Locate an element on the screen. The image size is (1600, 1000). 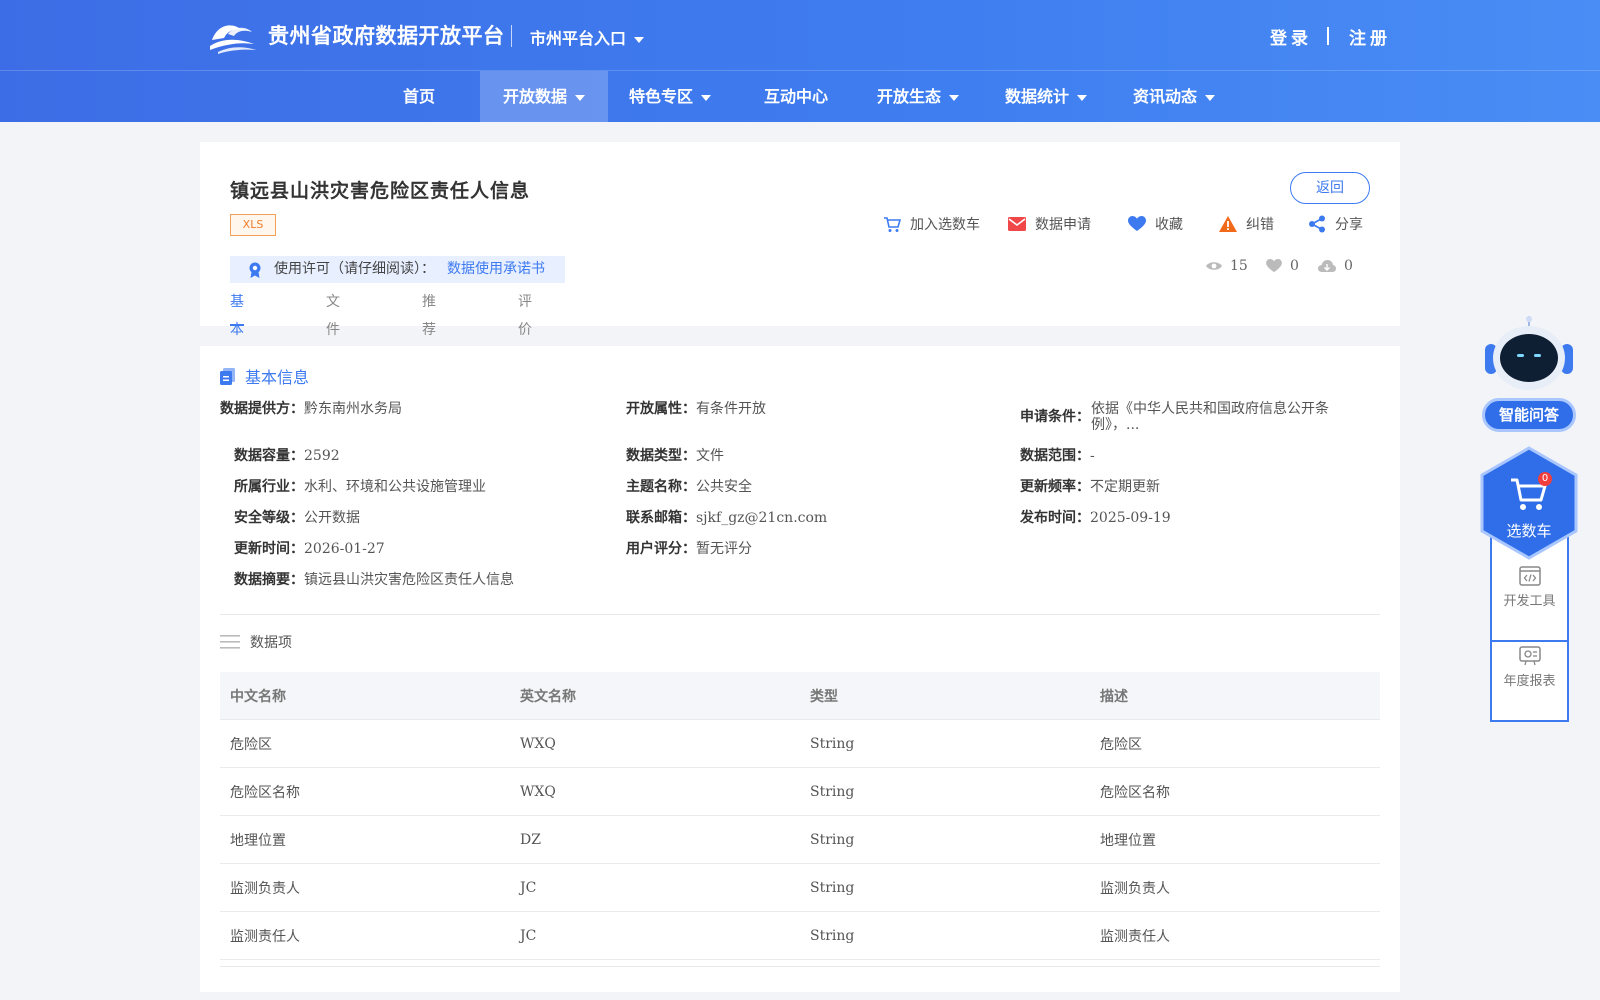
table-cell: DZ is located at coordinates (655, 839).